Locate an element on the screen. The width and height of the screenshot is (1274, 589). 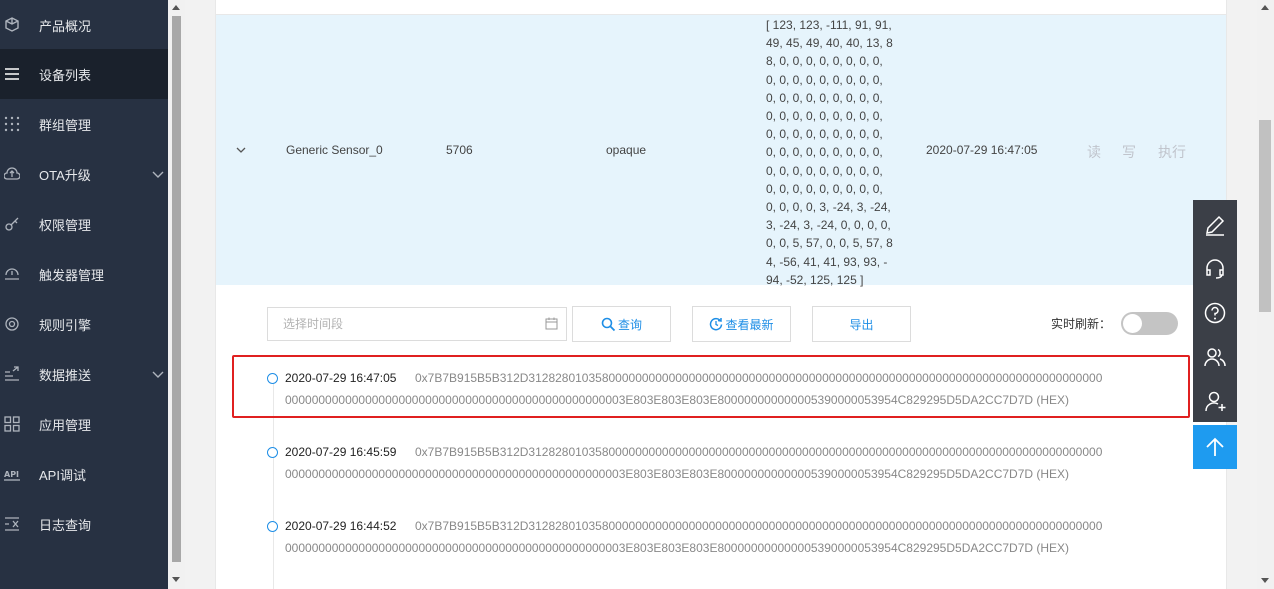
customer-service-button is located at coordinates (1215, 269).